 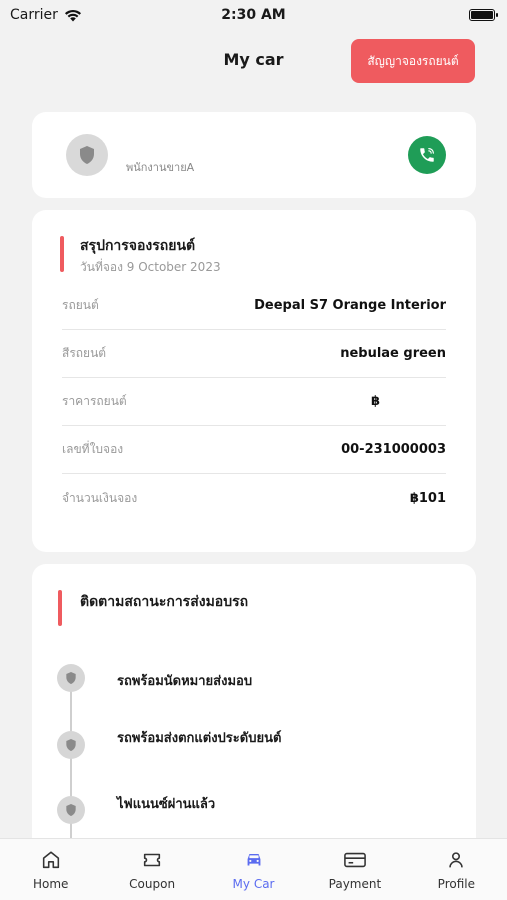 I want to click on wifi-icon, so click(x=72, y=15).